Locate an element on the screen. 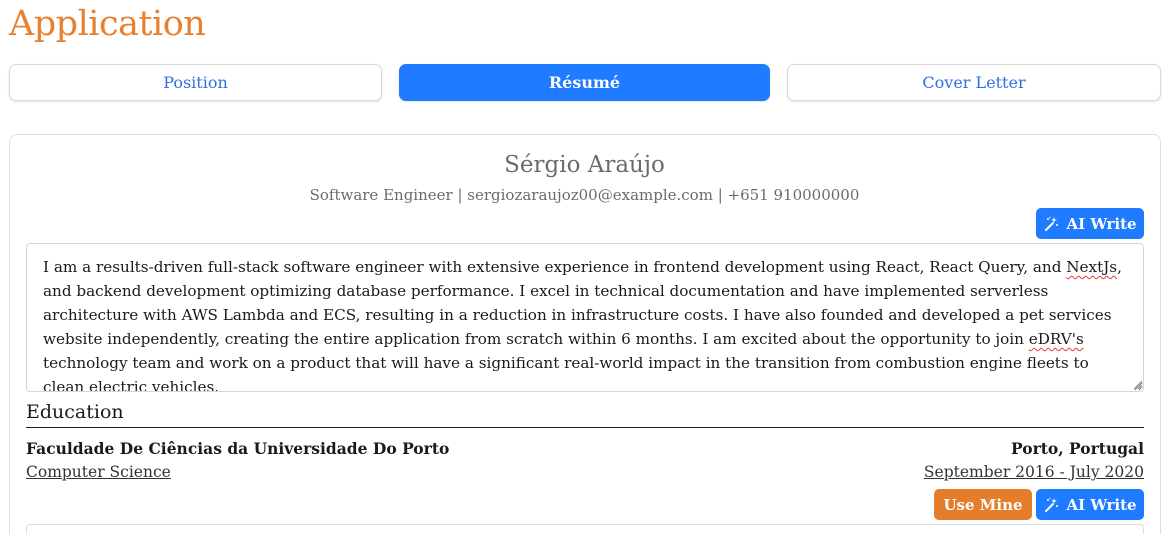 The width and height of the screenshot is (1165, 534). summary-text-misspelled: NextJs is located at coordinates (1092, 267).